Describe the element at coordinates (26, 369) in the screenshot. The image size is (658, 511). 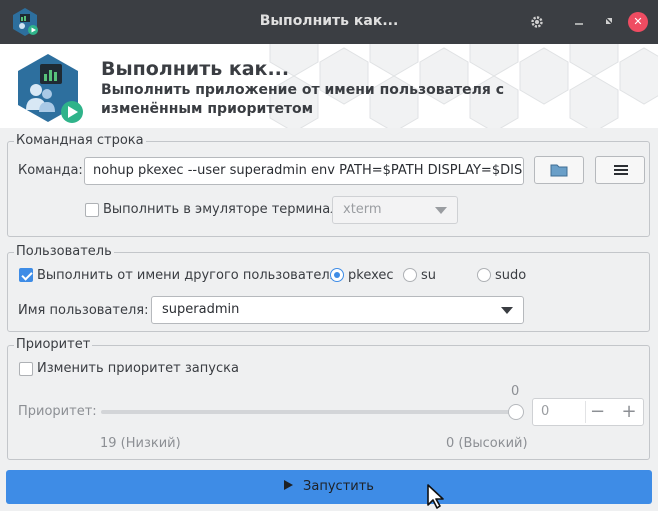
I see `change-priority-checkbox` at that location.